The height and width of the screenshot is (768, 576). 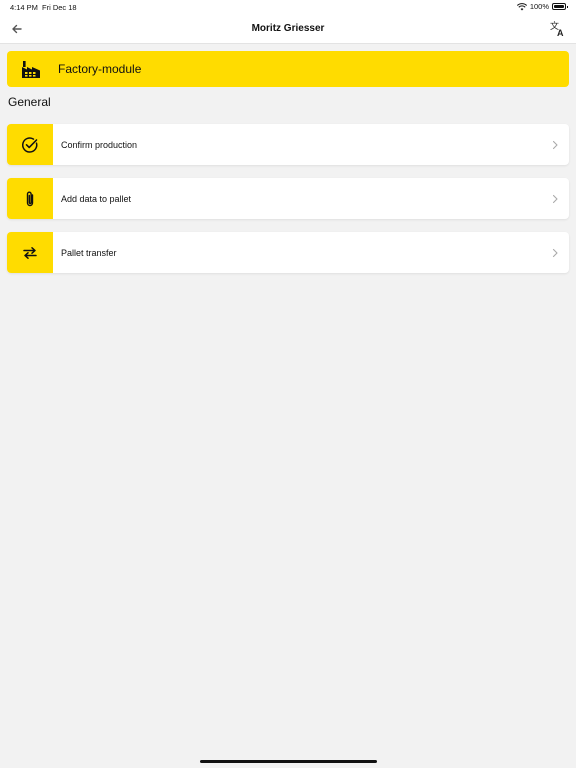 I want to click on factory-icon, so click(x=31, y=69).